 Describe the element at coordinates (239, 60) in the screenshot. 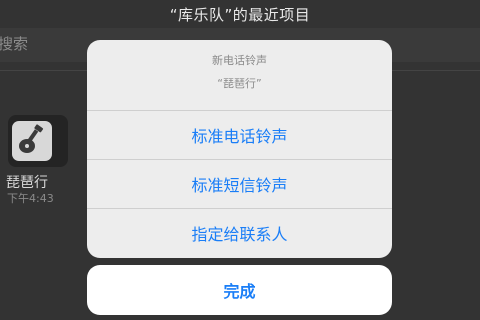

I see `sheet-title: 新电话铃声` at that location.